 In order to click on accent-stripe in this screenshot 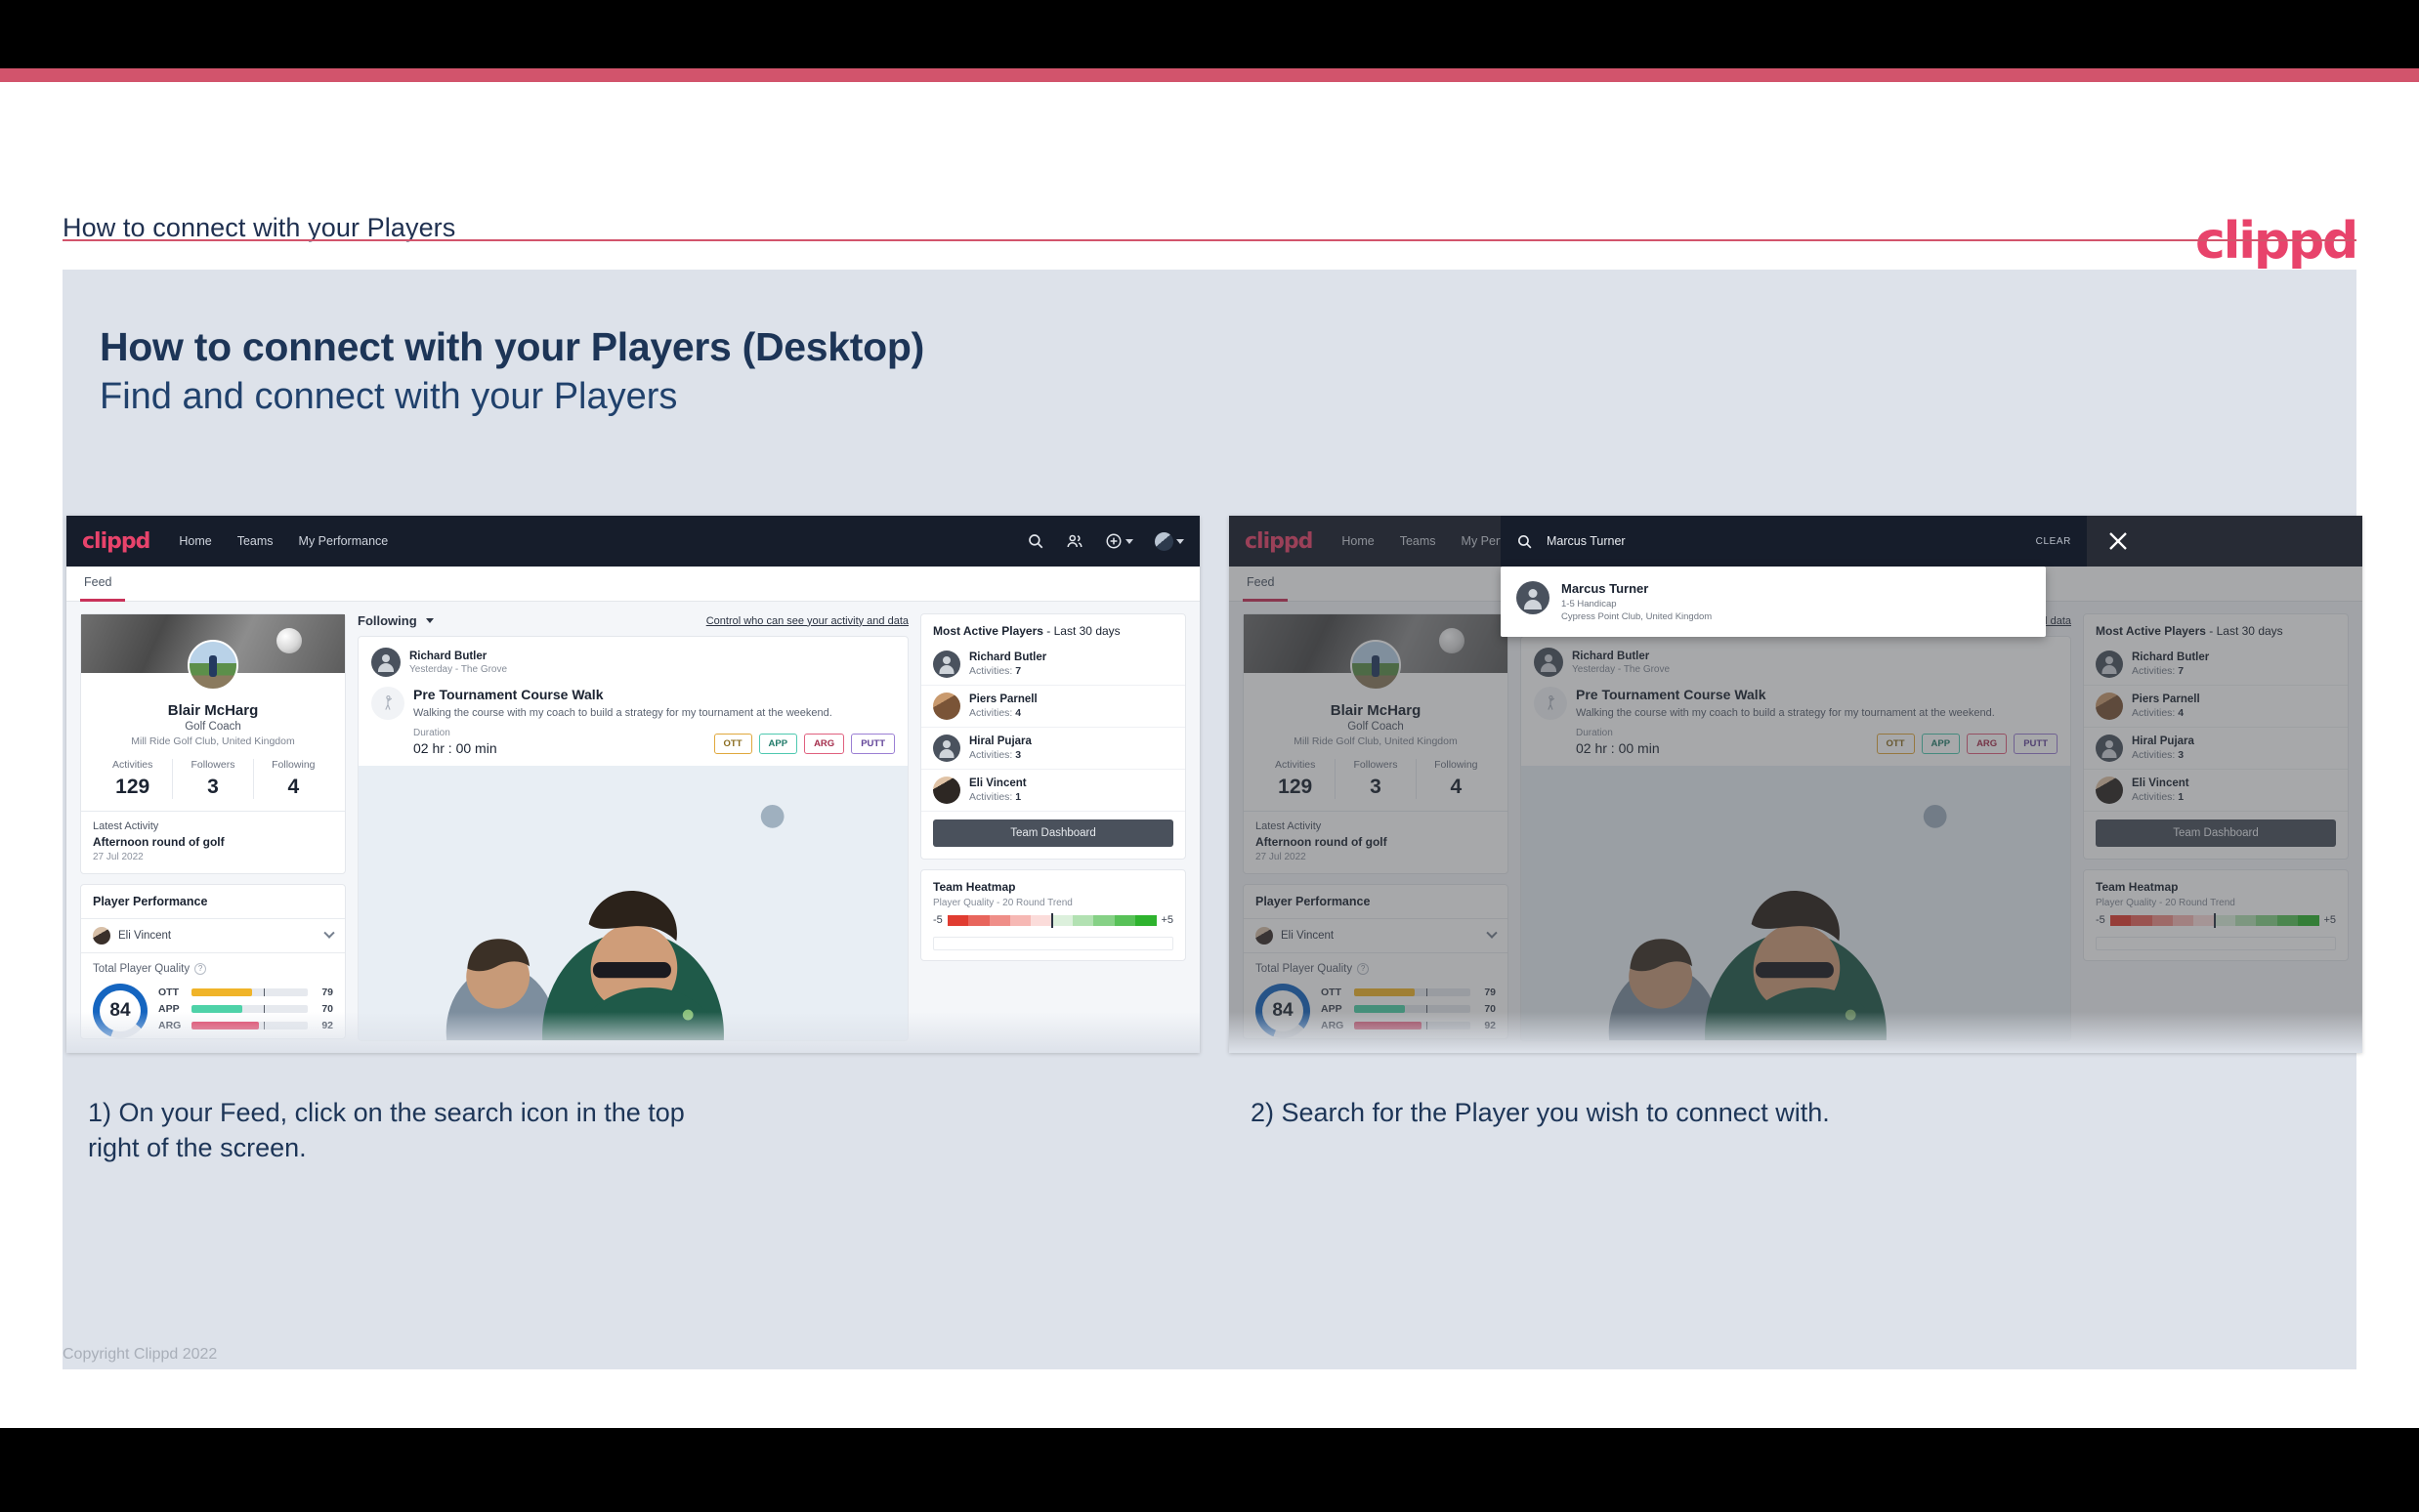, I will do `click(1209, 75)`.